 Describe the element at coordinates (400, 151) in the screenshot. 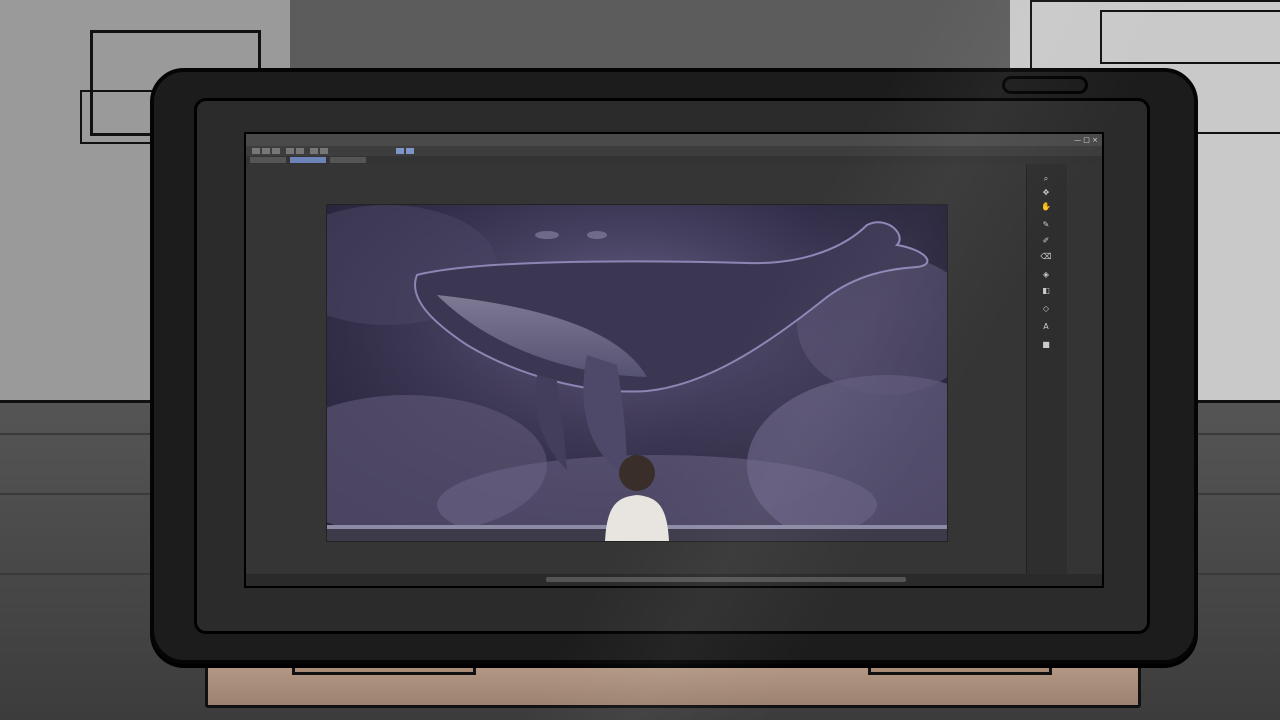

I see `selection-icon` at that location.